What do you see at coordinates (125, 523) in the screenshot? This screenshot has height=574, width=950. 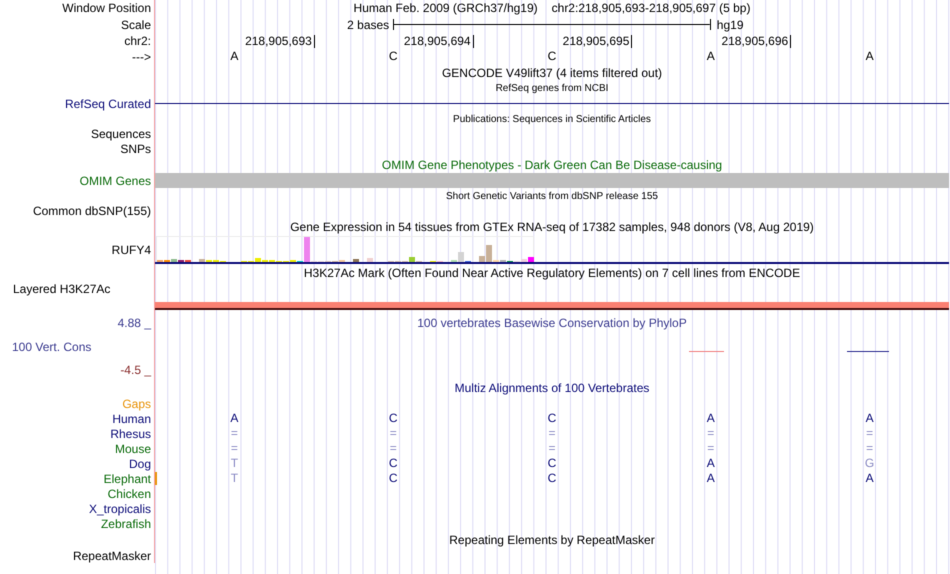 I see `track-label: Zebrafish` at bounding box center [125, 523].